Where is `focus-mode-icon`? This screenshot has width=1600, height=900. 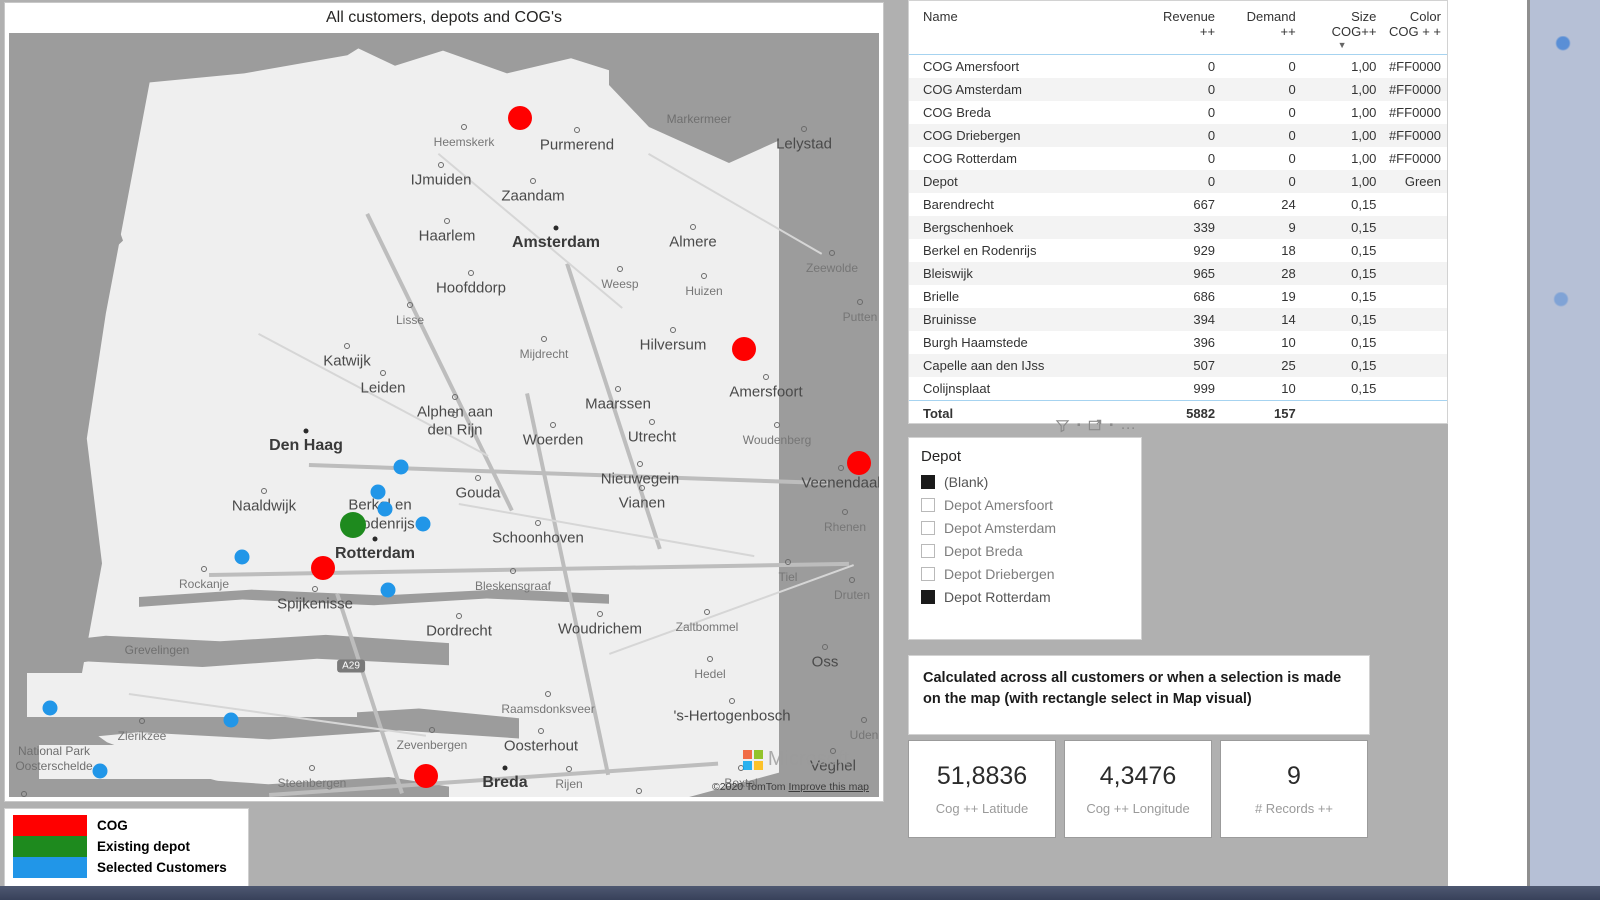
focus-mode-icon is located at coordinates (1095, 425).